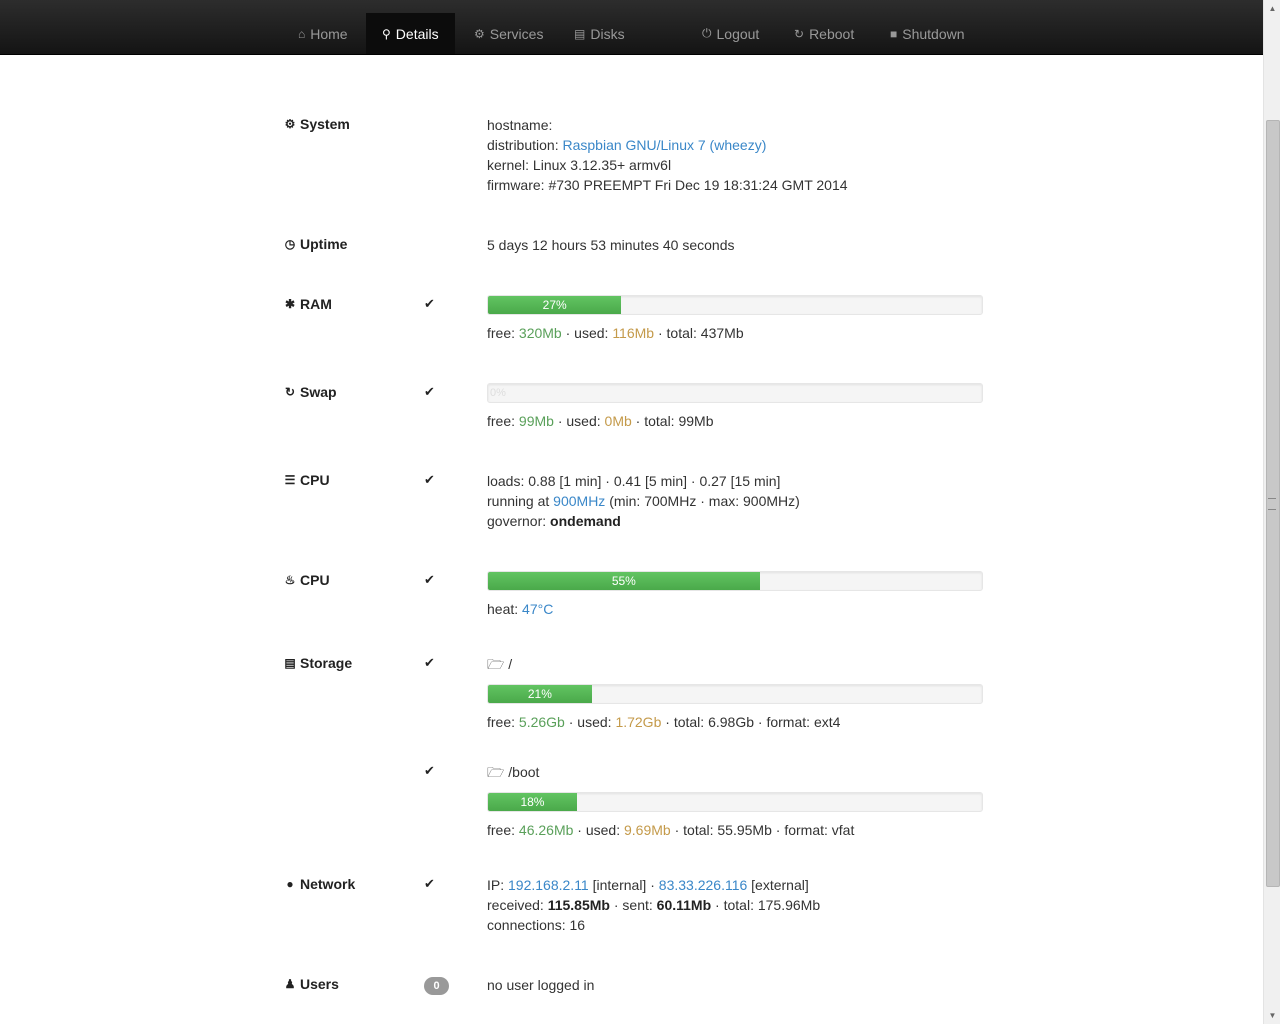  What do you see at coordinates (730, 33) in the screenshot?
I see `nav-logout: ⏻ Logout` at bounding box center [730, 33].